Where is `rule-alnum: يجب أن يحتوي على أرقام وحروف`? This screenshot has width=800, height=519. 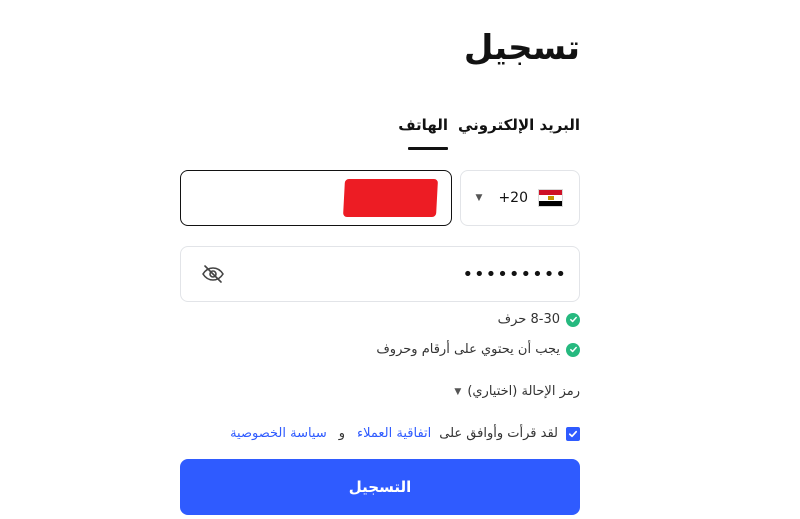
rule-alnum: يجب أن يحتوي على أرقام وحروف is located at coordinates (478, 349).